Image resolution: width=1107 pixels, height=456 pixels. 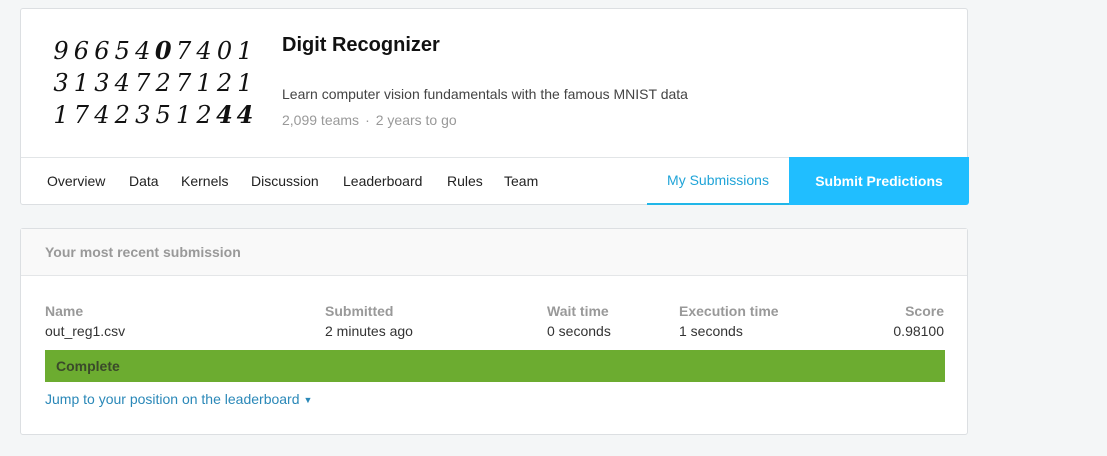 I want to click on recent-submission-heading: Your most recent submission, so click(x=494, y=252).